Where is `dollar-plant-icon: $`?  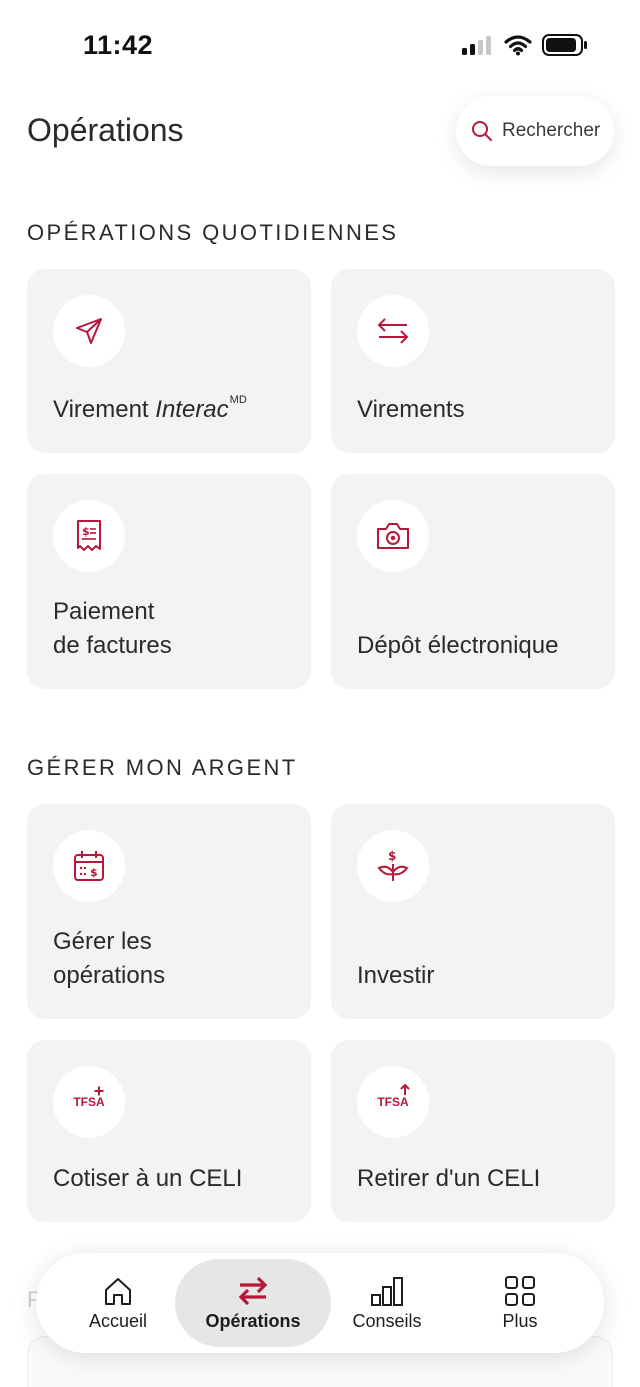 dollar-plant-icon: $ is located at coordinates (393, 865).